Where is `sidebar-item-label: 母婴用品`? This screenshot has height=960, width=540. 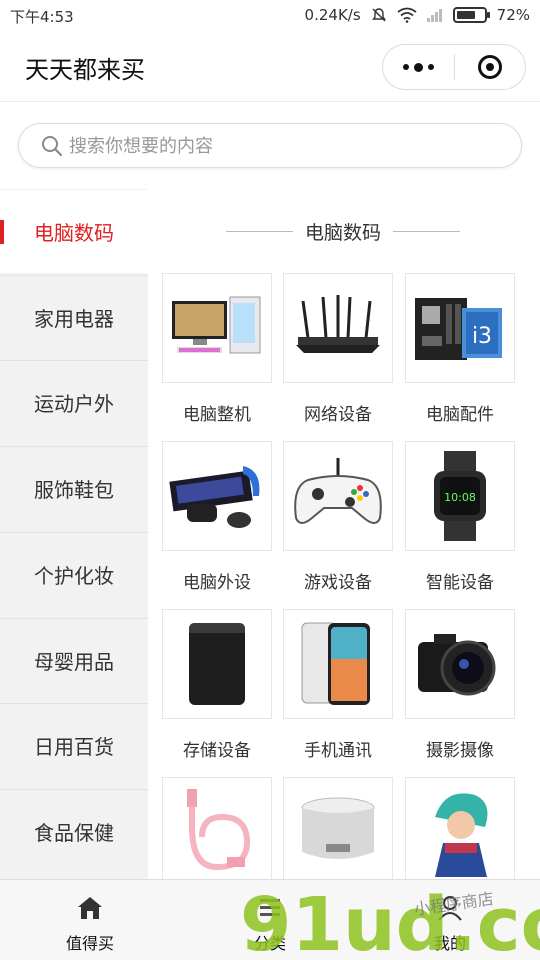
sidebar-item-label: 母婴用品 is located at coordinates (74, 661).